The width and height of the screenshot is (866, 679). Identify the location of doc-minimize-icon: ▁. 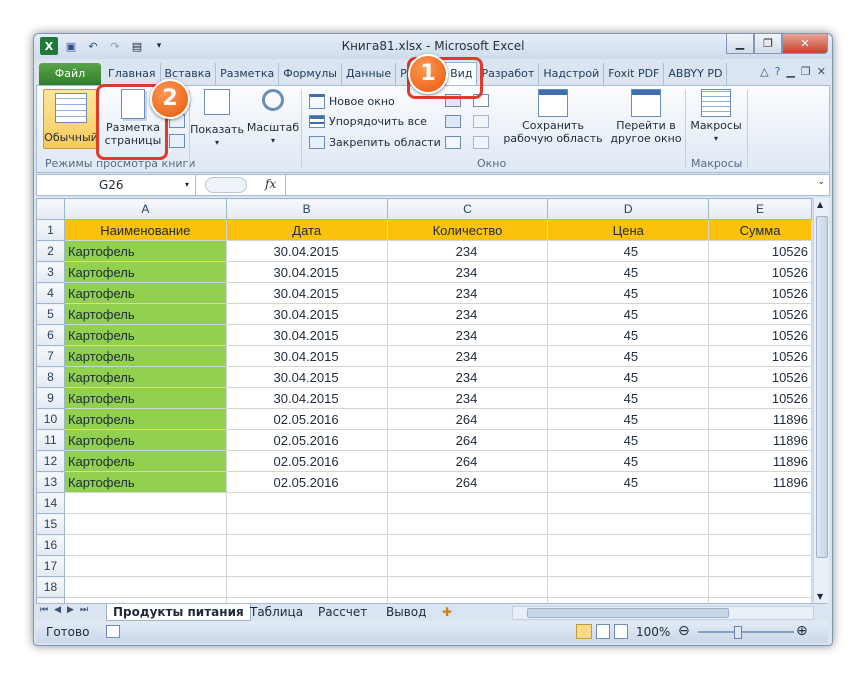
(790, 71).